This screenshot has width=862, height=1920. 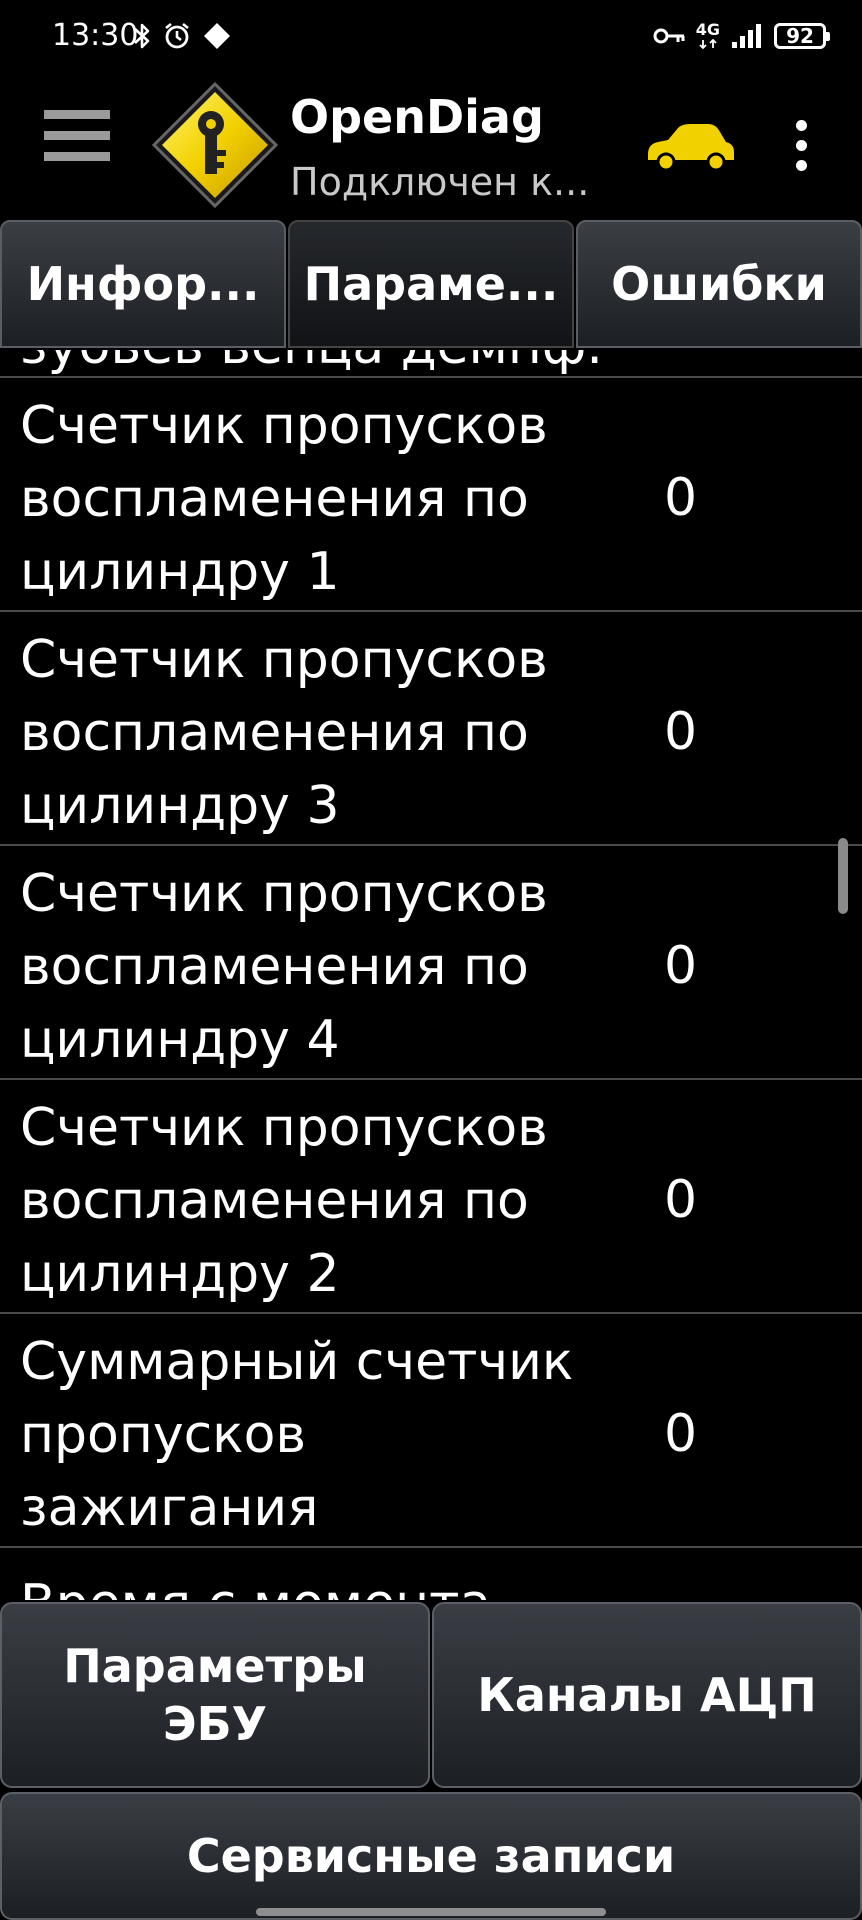 What do you see at coordinates (802, 36) in the screenshot?
I see `battery-icon: 92` at bounding box center [802, 36].